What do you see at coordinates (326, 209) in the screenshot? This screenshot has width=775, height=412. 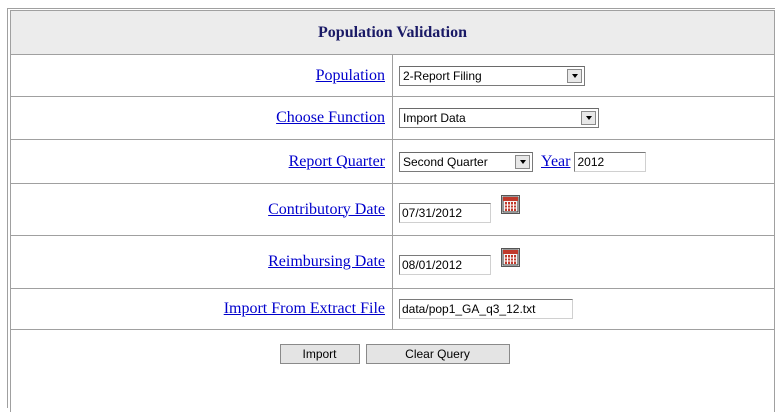 I see `contributory-date-link: Contributory Date` at bounding box center [326, 209].